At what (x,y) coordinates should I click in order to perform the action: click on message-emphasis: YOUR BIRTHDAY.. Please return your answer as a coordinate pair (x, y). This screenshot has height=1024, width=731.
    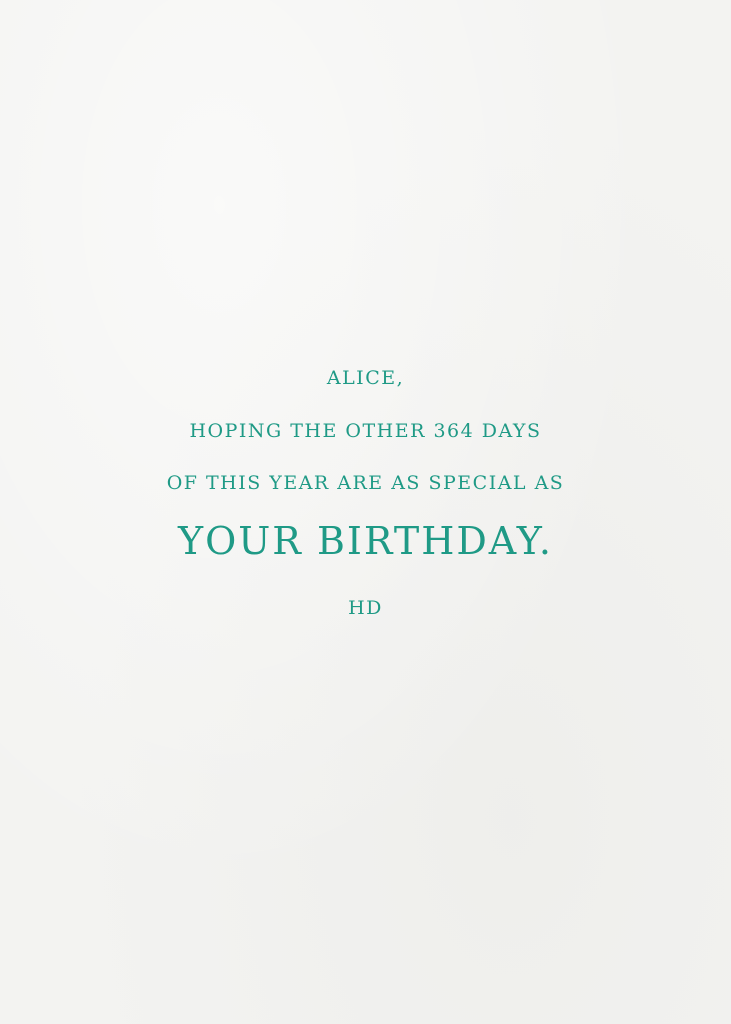
    Looking at the image, I should click on (365, 541).